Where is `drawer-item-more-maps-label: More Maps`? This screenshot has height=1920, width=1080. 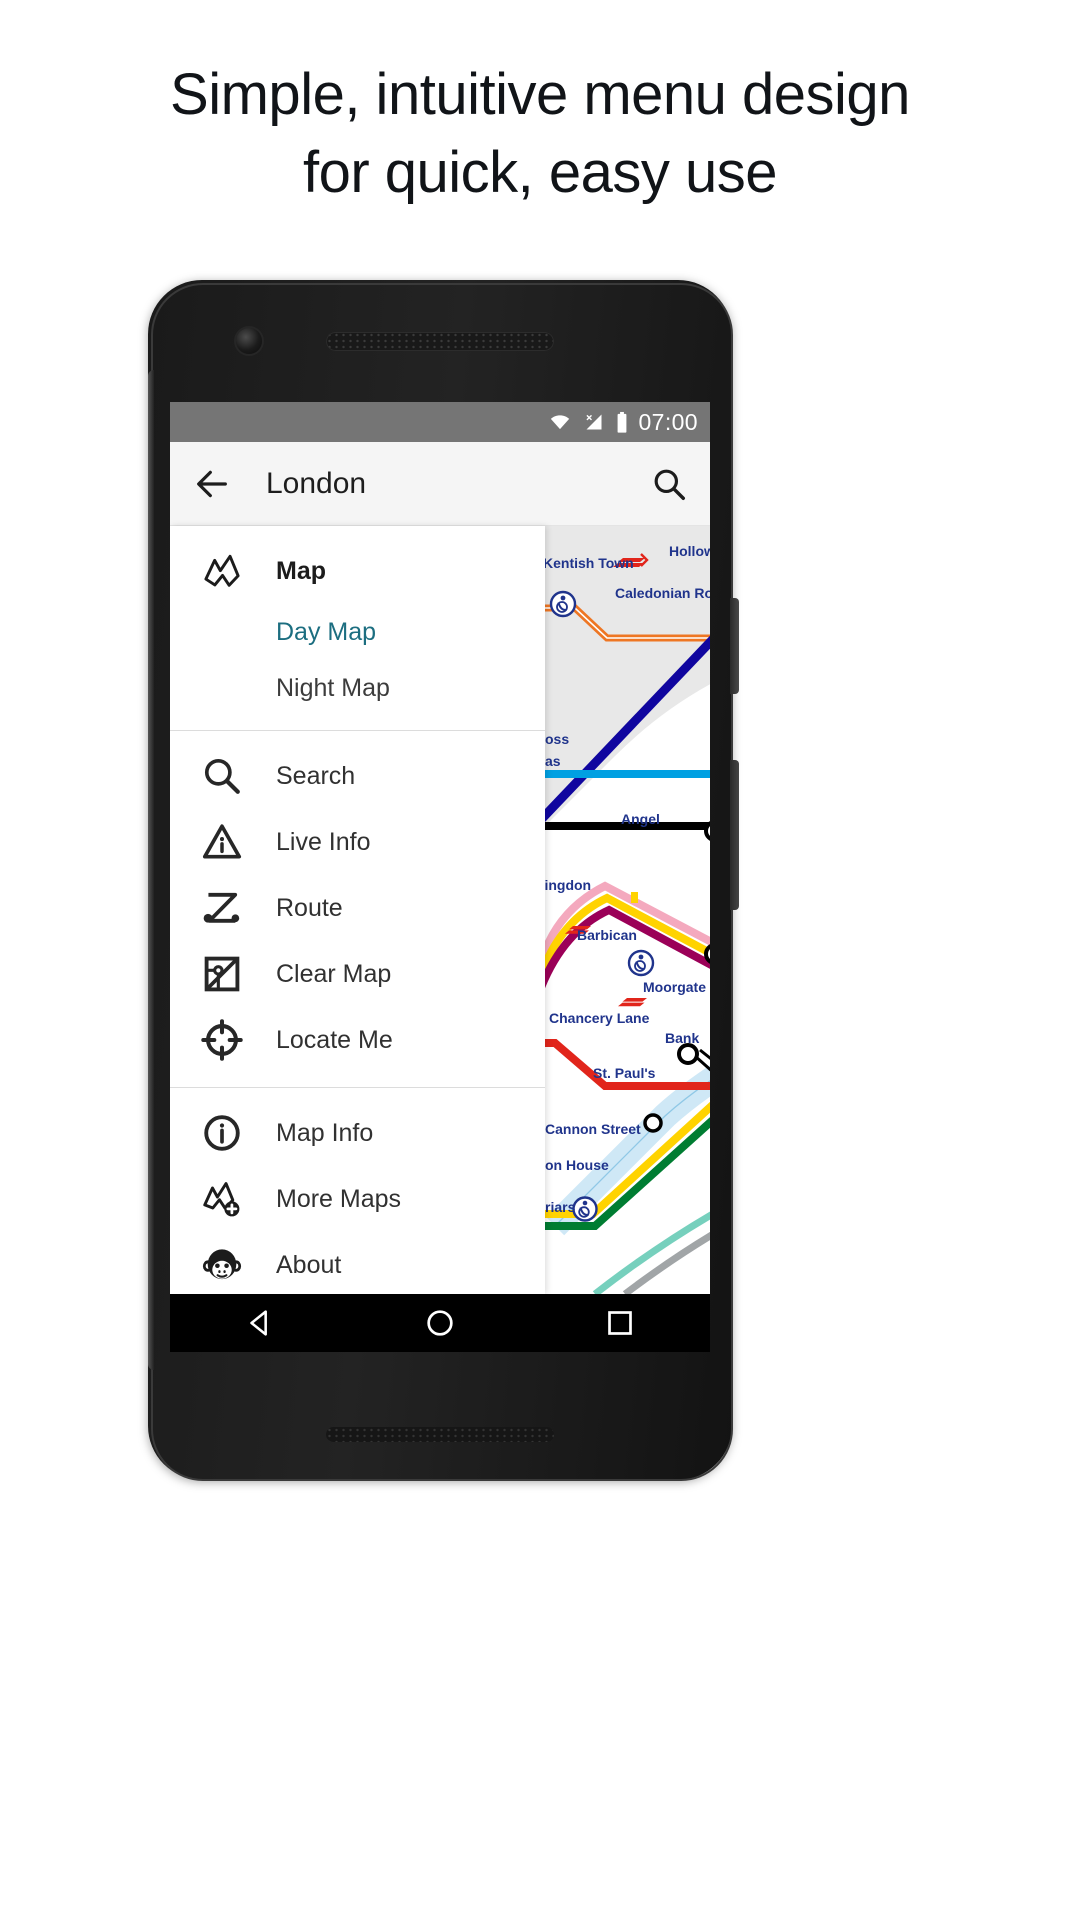 drawer-item-more-maps-label: More Maps is located at coordinates (339, 1198).